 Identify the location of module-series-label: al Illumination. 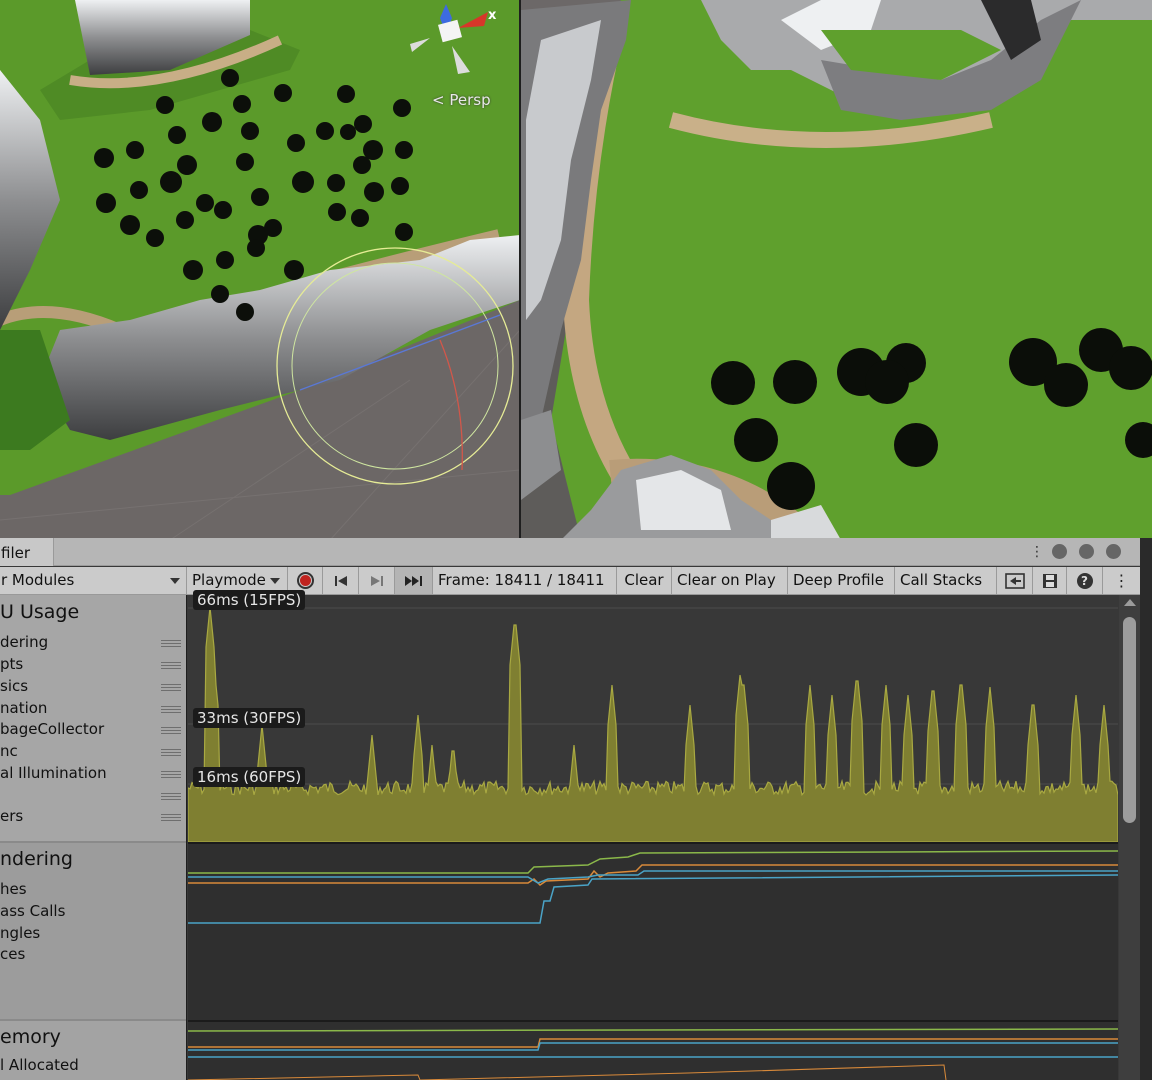
(53, 773).